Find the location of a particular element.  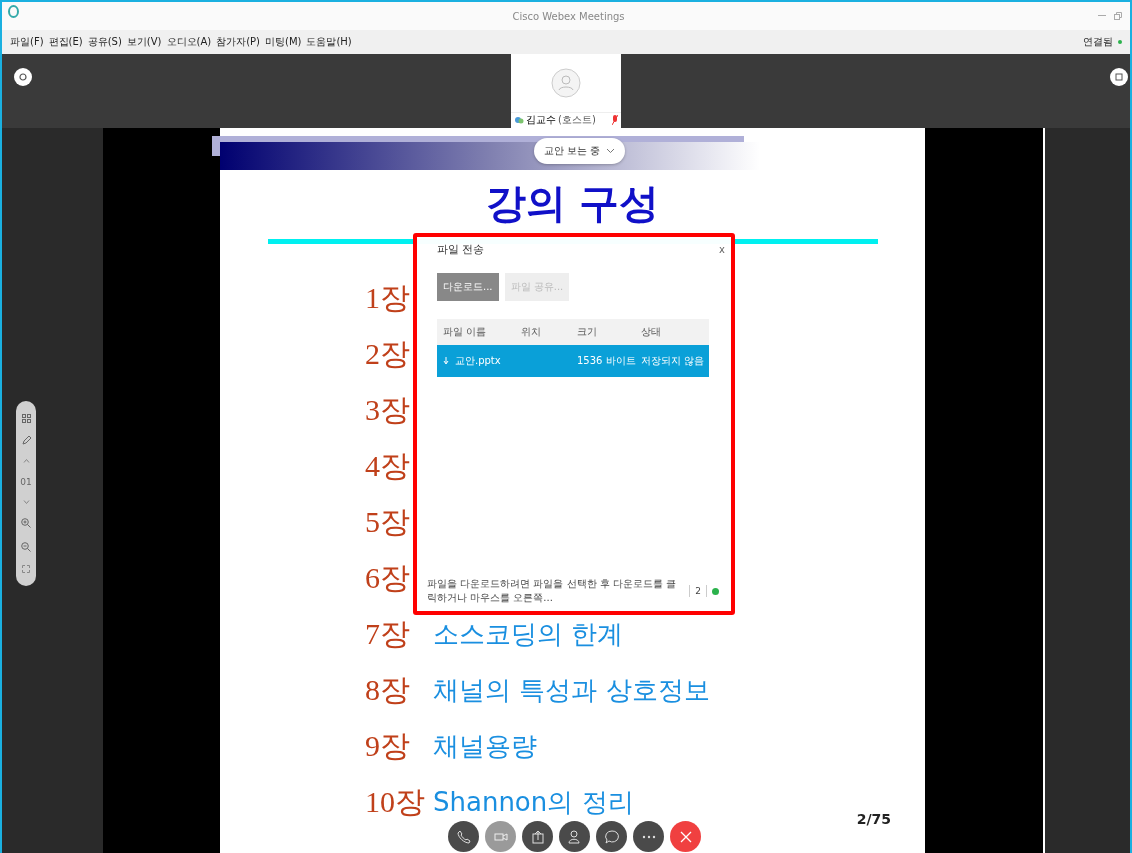

square-icon is located at coordinates (1119, 77).